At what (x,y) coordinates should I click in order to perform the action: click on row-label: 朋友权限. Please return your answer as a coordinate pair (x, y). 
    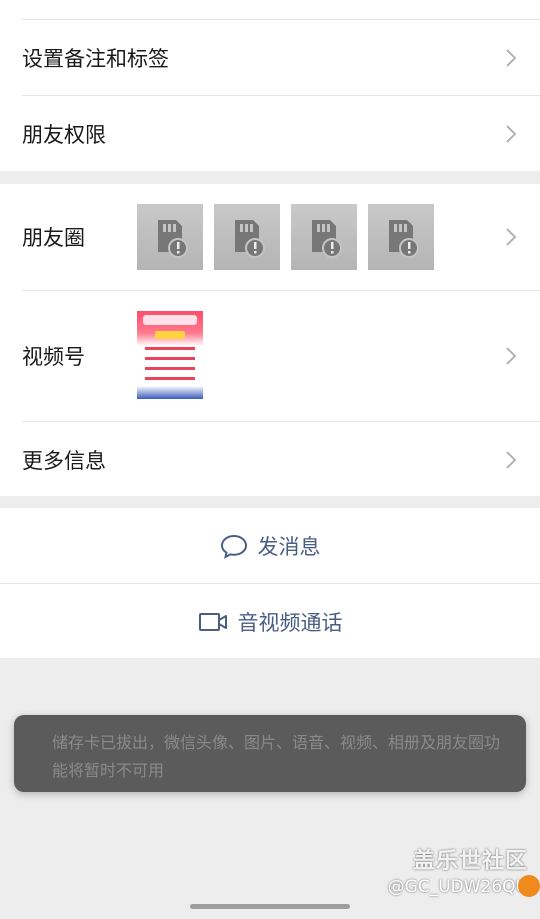
    Looking at the image, I should click on (64, 134).